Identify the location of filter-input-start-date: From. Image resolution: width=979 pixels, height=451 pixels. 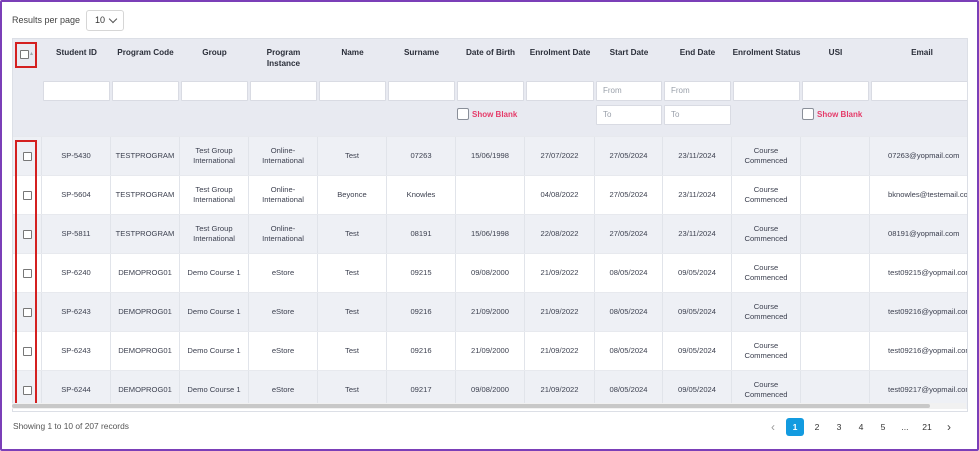
(629, 91).